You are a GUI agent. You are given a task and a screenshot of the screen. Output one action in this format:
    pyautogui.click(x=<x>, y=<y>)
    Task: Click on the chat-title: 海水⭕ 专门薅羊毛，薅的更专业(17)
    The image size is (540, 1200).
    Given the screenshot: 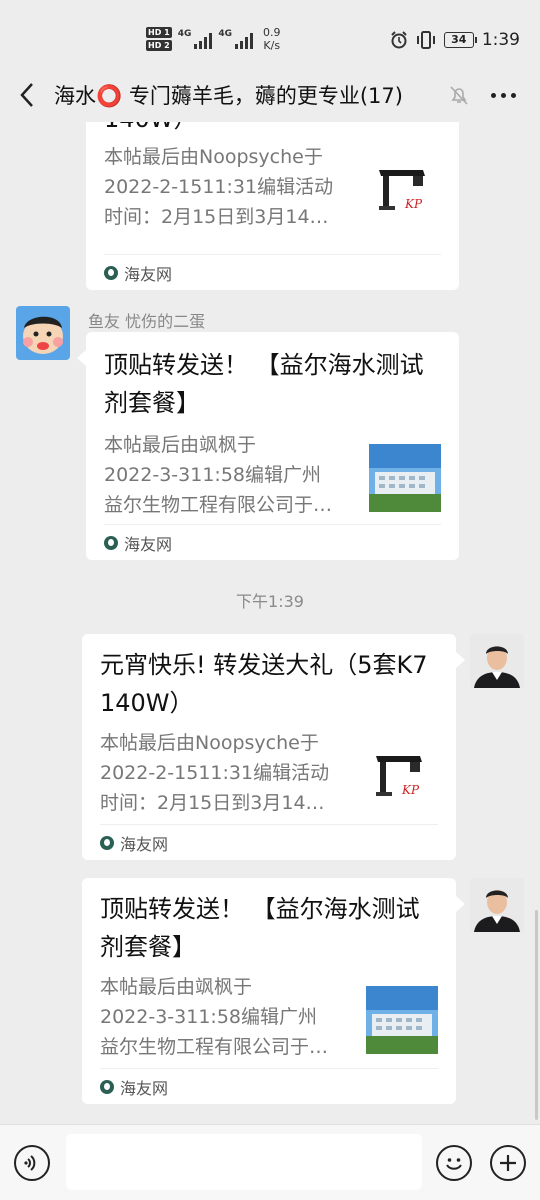 What is the action you would take?
    pyautogui.click(x=228, y=96)
    